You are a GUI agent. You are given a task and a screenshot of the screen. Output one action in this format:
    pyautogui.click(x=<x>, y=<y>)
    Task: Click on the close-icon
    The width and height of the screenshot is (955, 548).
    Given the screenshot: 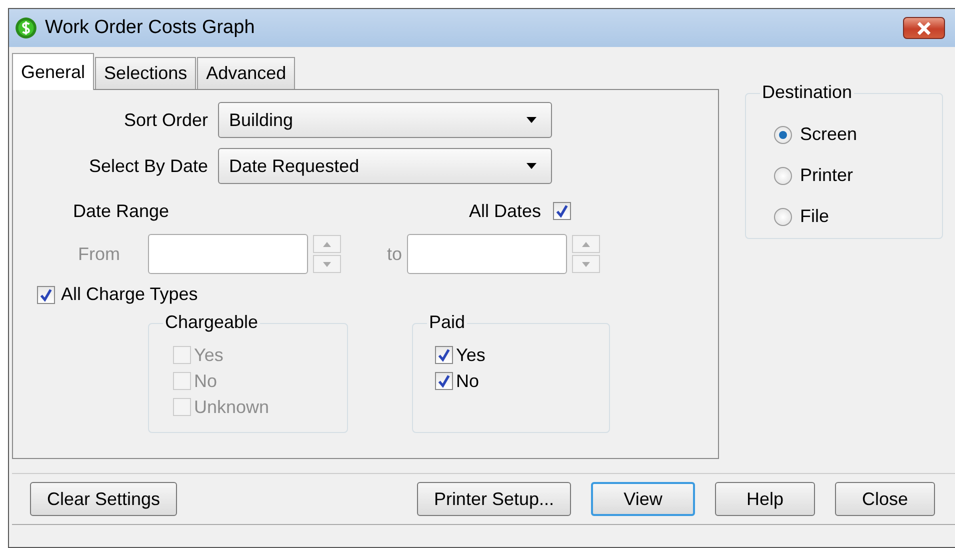 What is the action you would take?
    pyautogui.click(x=924, y=28)
    